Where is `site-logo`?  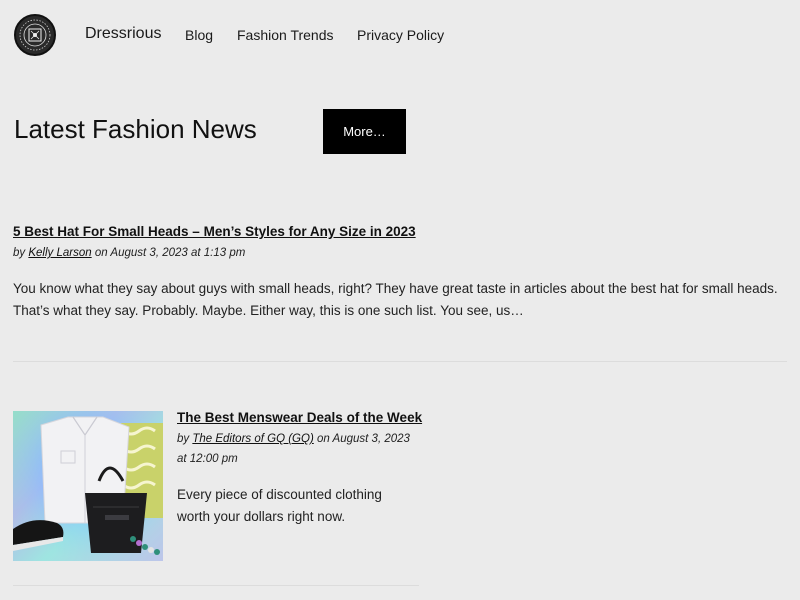 site-logo is located at coordinates (35, 35).